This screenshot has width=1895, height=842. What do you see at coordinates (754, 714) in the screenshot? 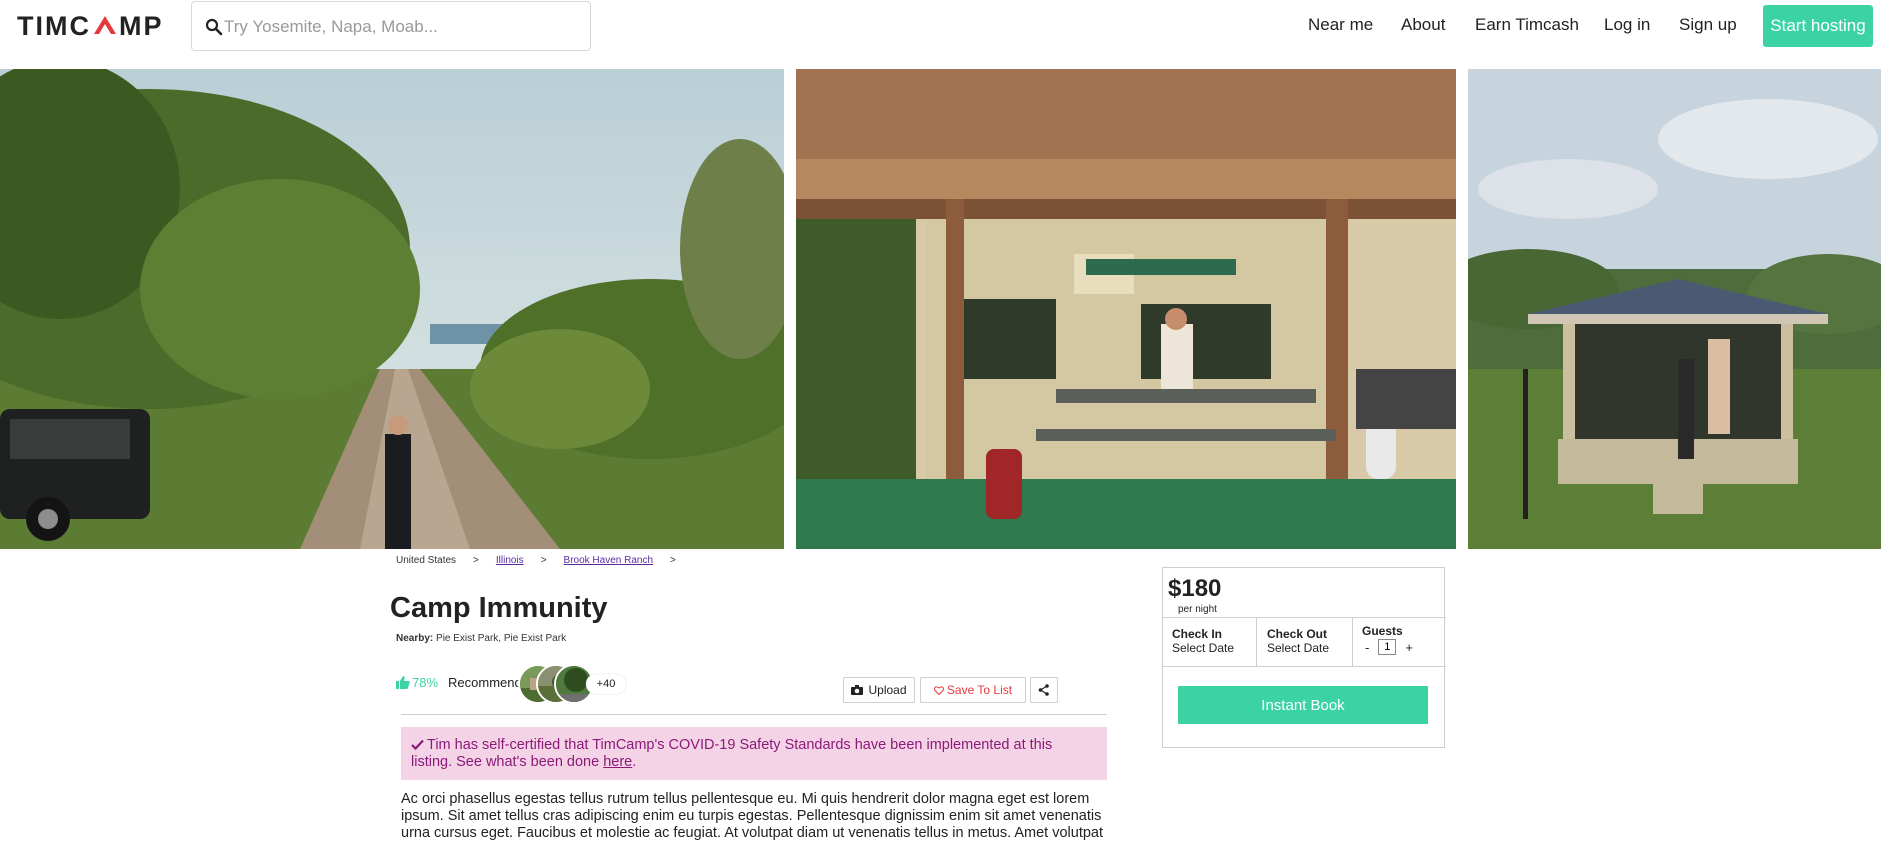
I see `section-divider` at bounding box center [754, 714].